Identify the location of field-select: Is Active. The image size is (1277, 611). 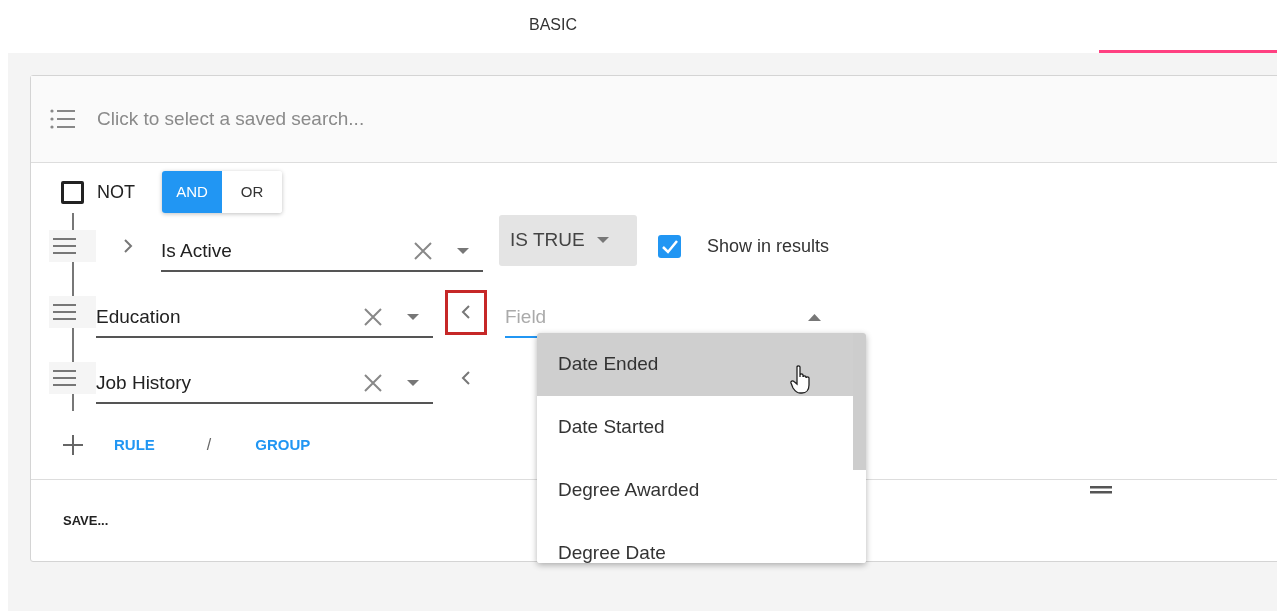
(322, 252).